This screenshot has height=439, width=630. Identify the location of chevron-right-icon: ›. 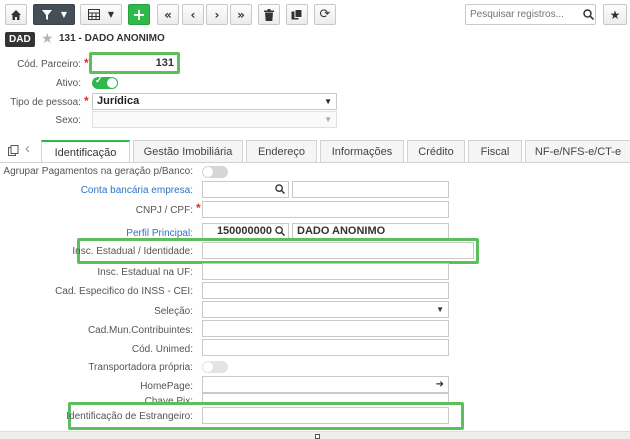
(217, 14).